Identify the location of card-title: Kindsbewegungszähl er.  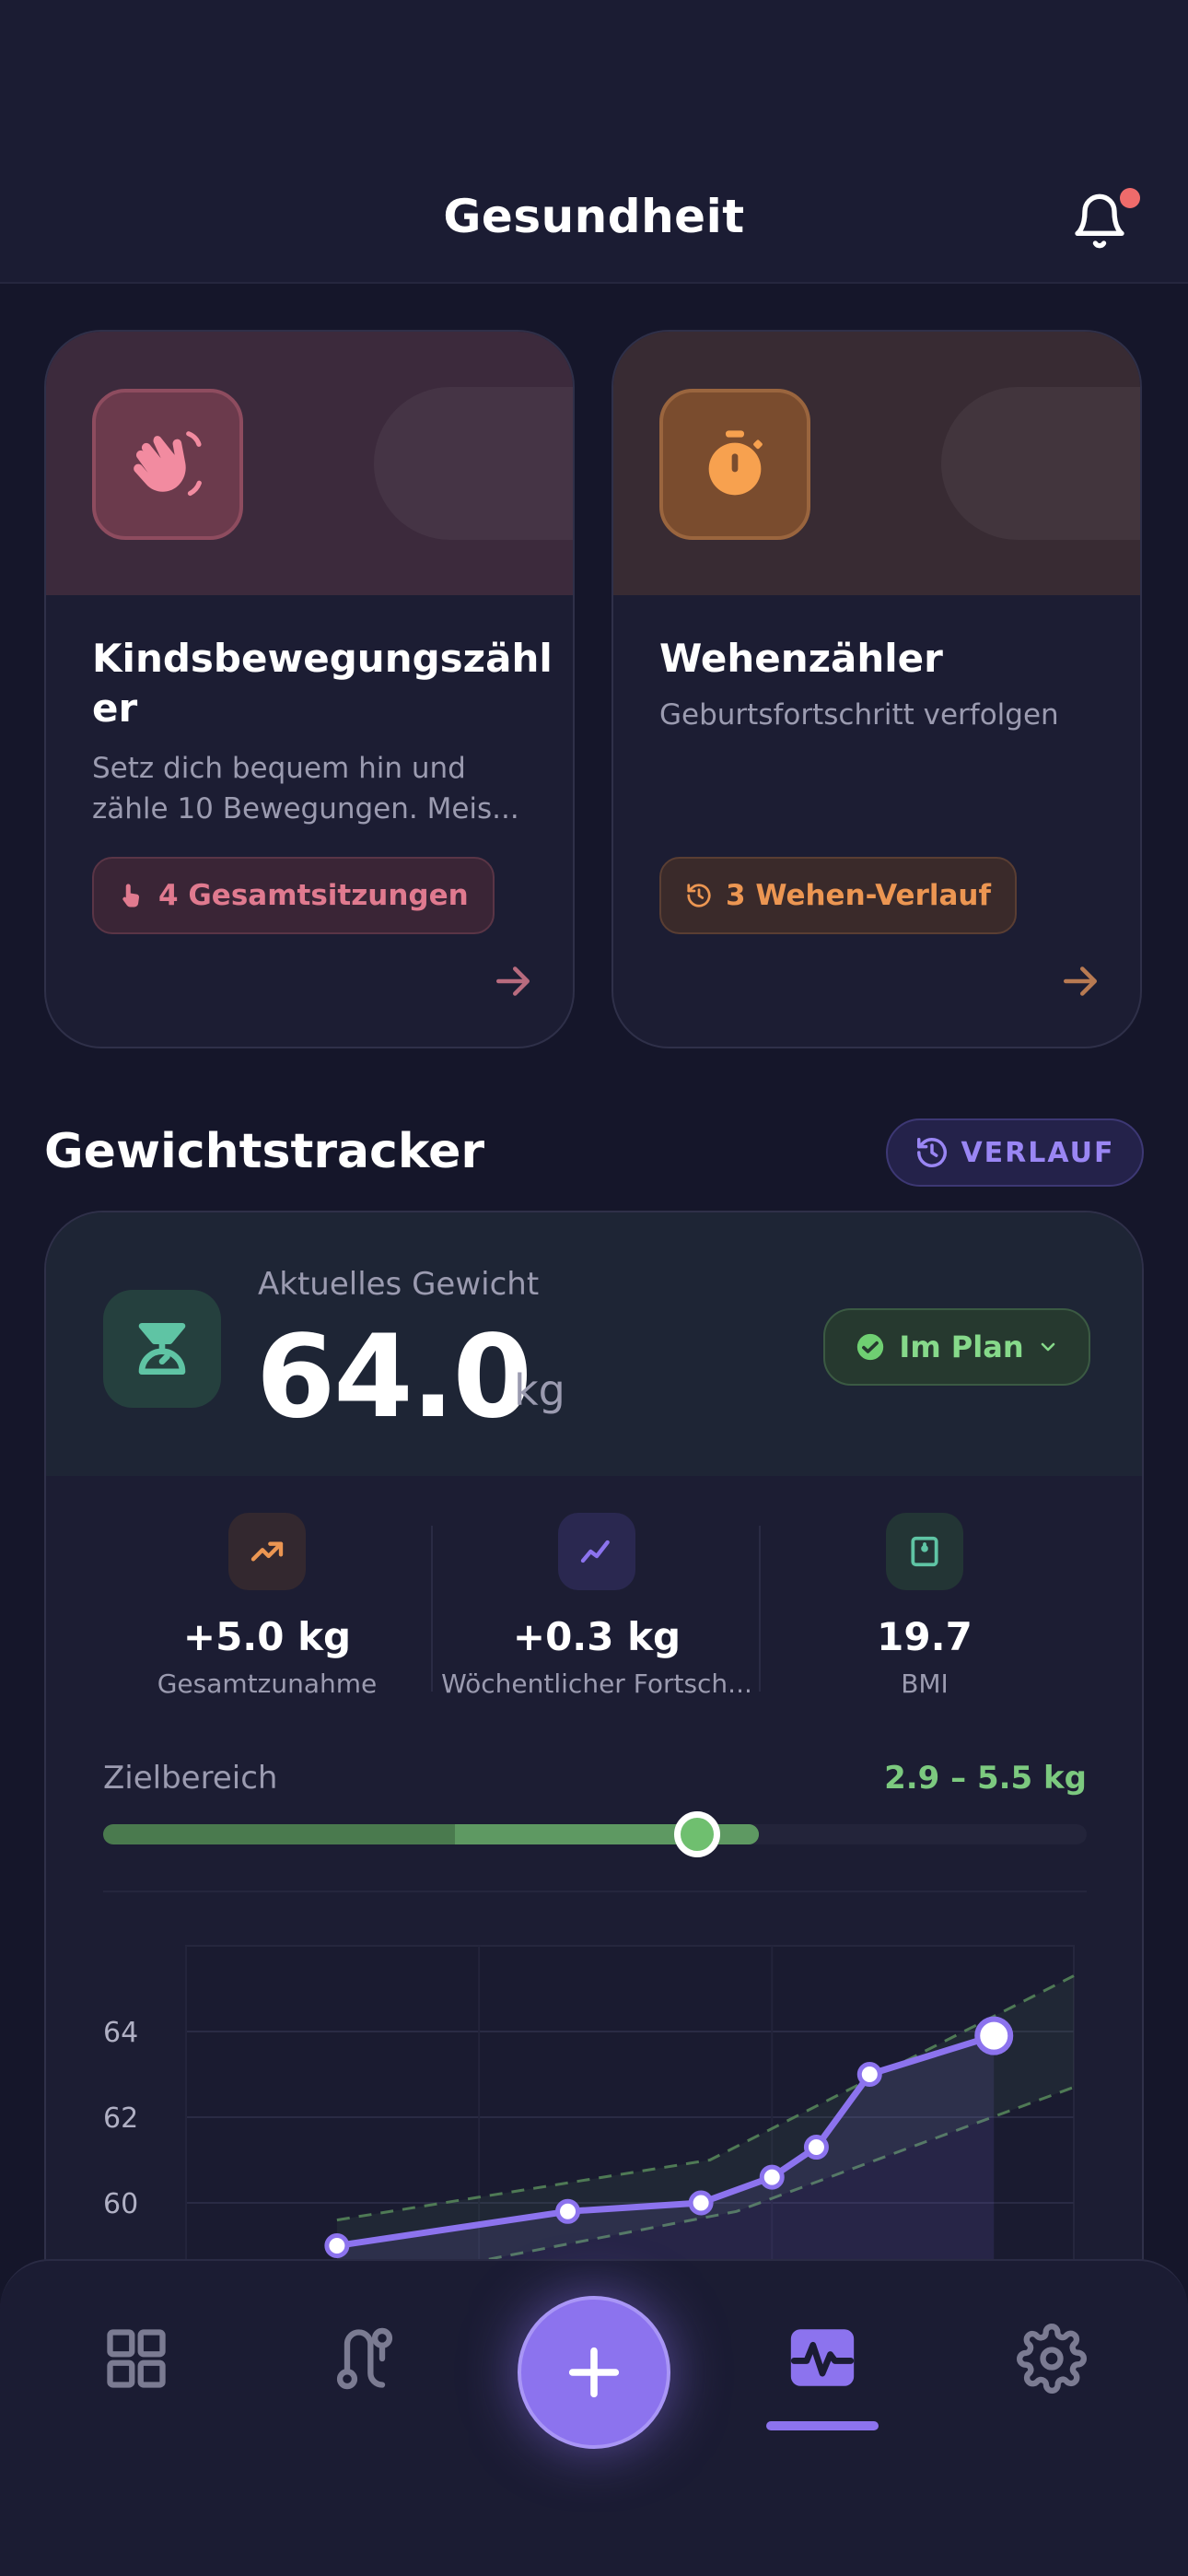
(322, 683).